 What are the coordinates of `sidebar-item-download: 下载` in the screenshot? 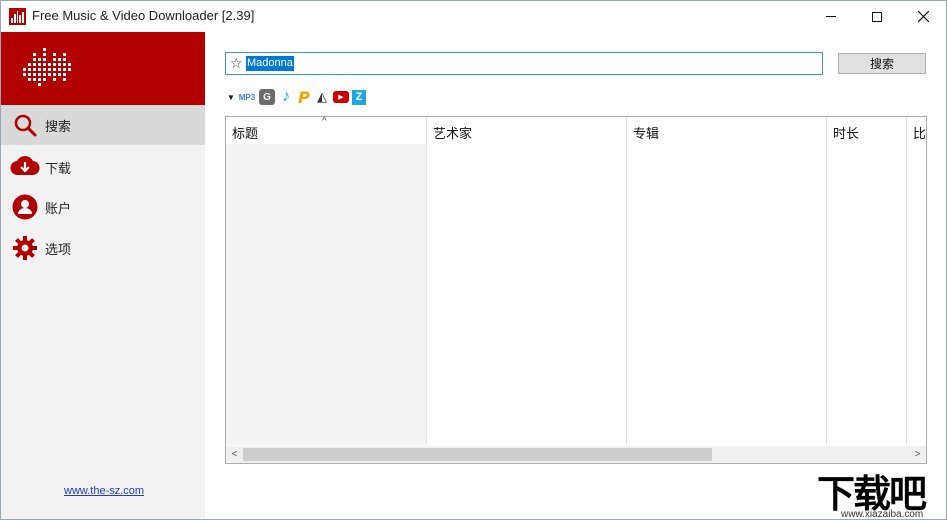 It's located at (103, 167).